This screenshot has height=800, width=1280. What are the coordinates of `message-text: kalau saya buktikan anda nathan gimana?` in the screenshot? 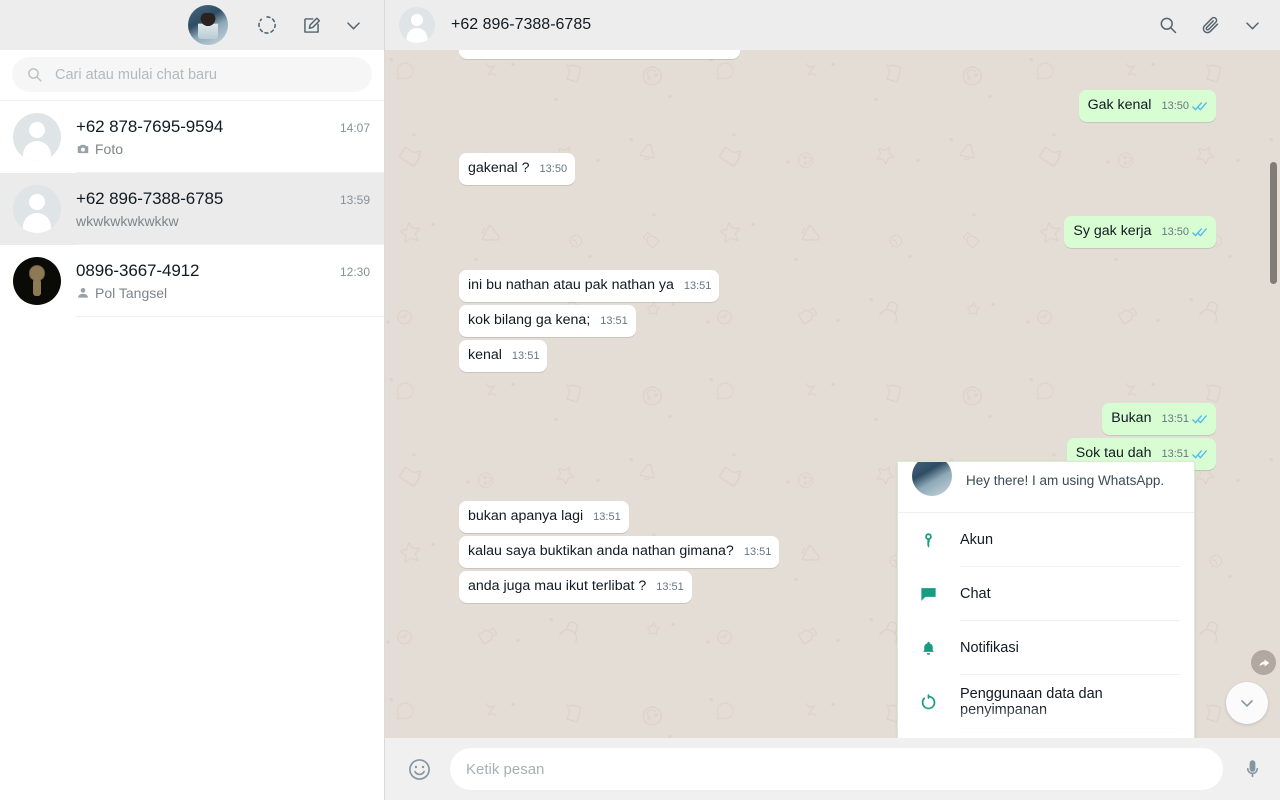 It's located at (601, 551).